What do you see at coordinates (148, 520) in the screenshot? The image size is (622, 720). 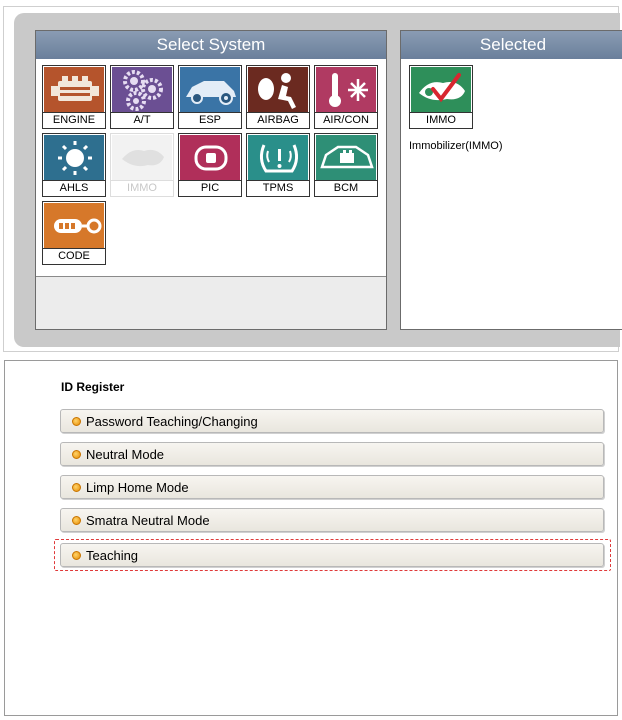 I see `menu-item-label: Smatra Neutral Mode` at bounding box center [148, 520].